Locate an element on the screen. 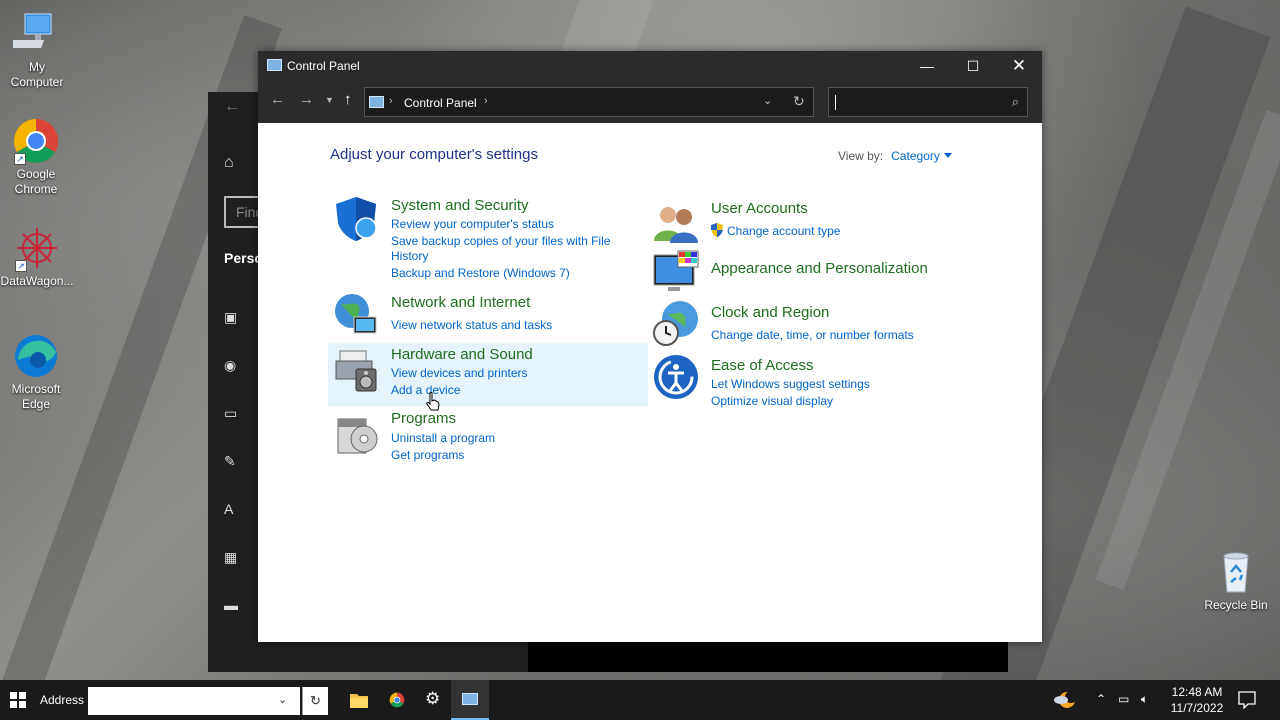  weather-moon-cloud-icon is located at coordinates (1064, 700).